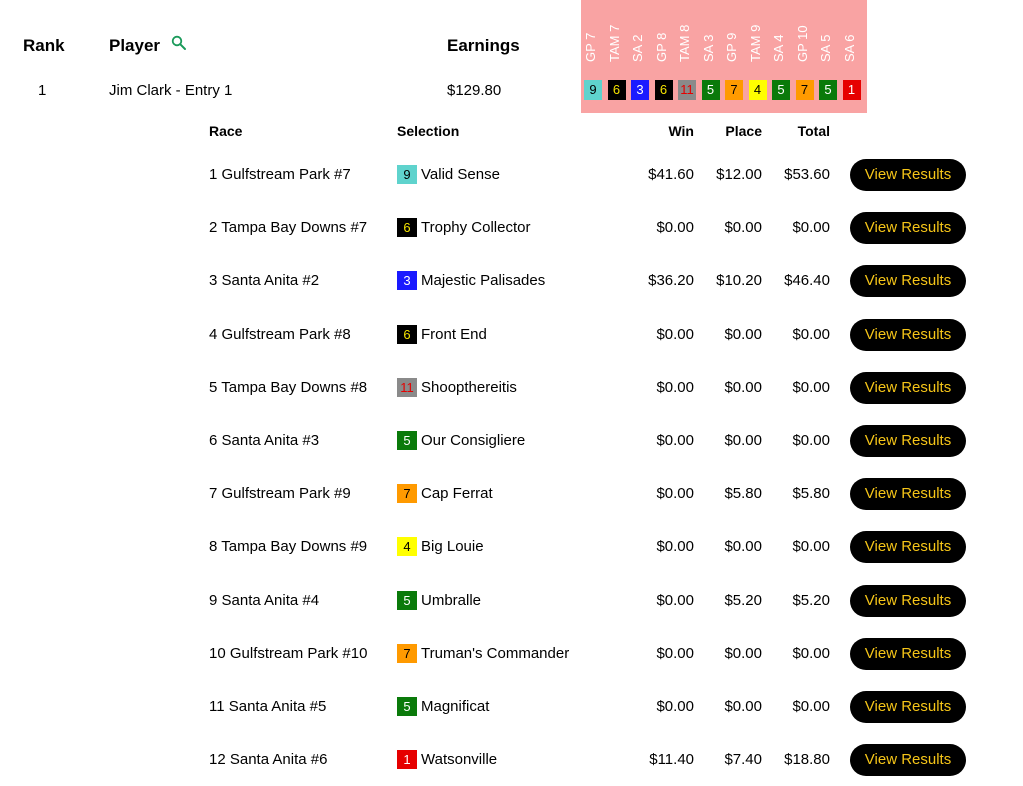 This screenshot has height=786, width=1023. What do you see at coordinates (688, 33) in the screenshot?
I see `race-column-label: TAM 8` at bounding box center [688, 33].